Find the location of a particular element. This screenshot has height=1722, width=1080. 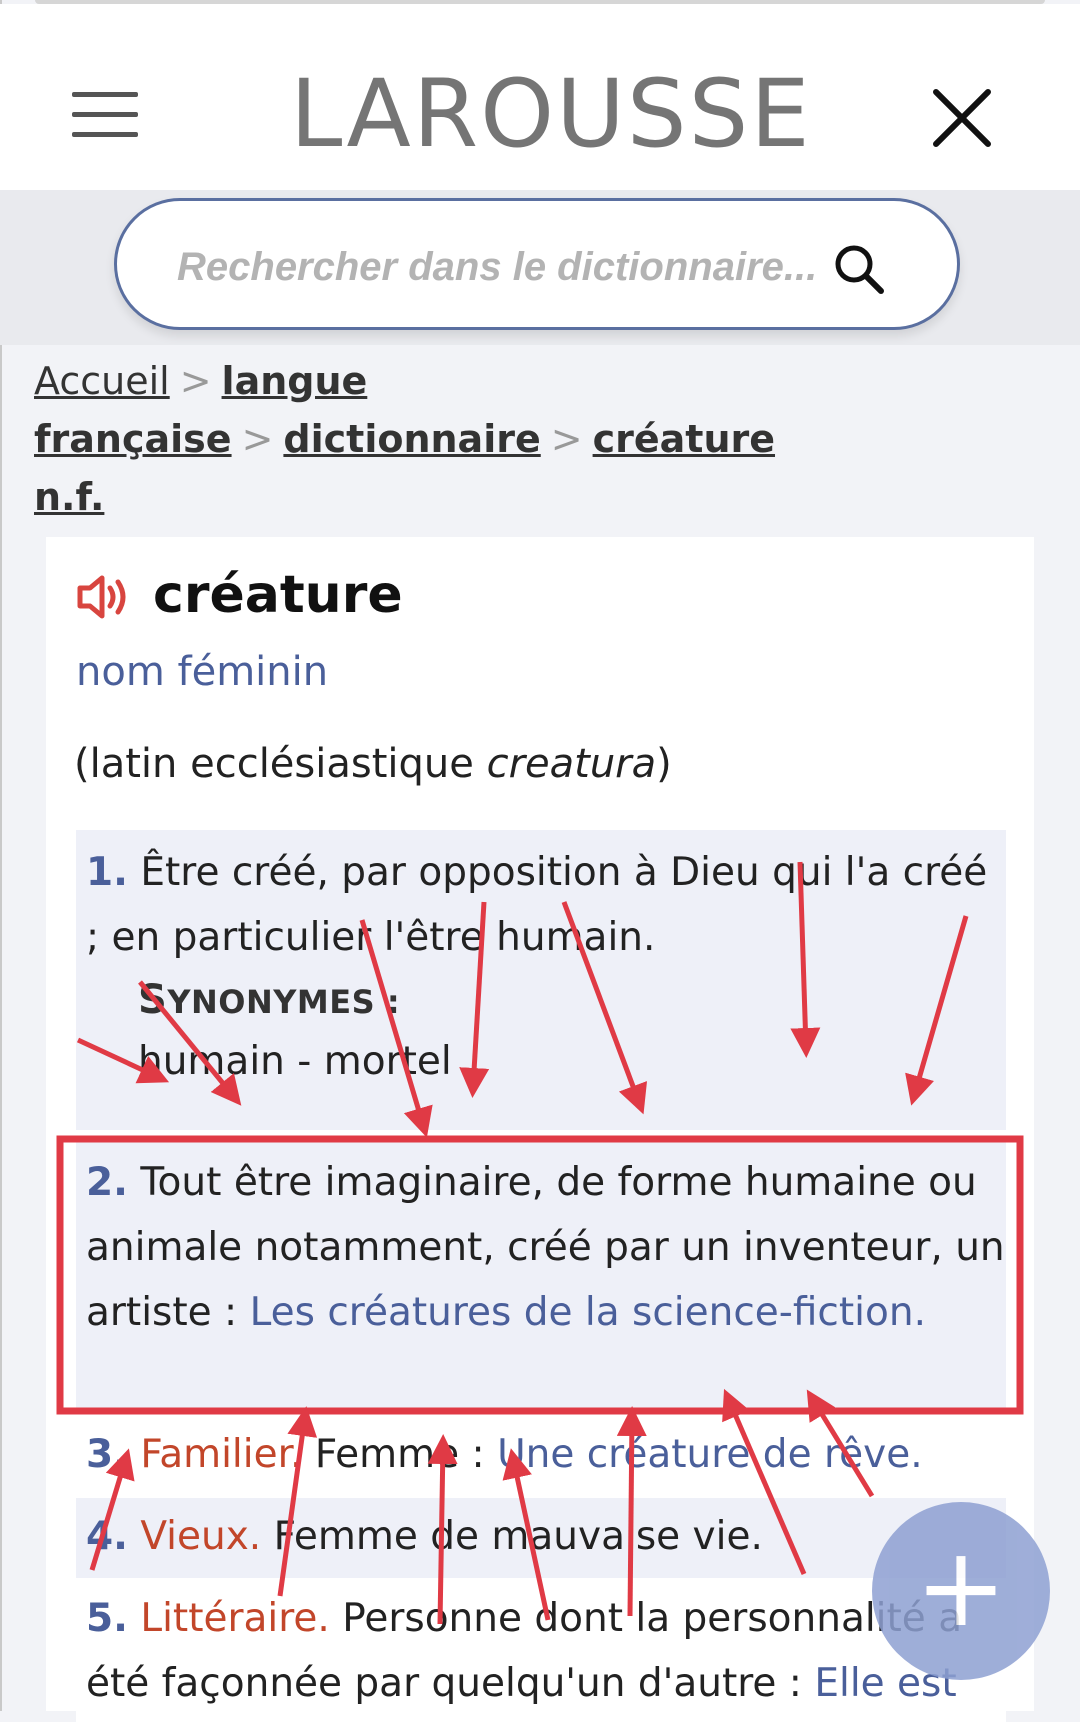

close-icon is located at coordinates (962, 118).